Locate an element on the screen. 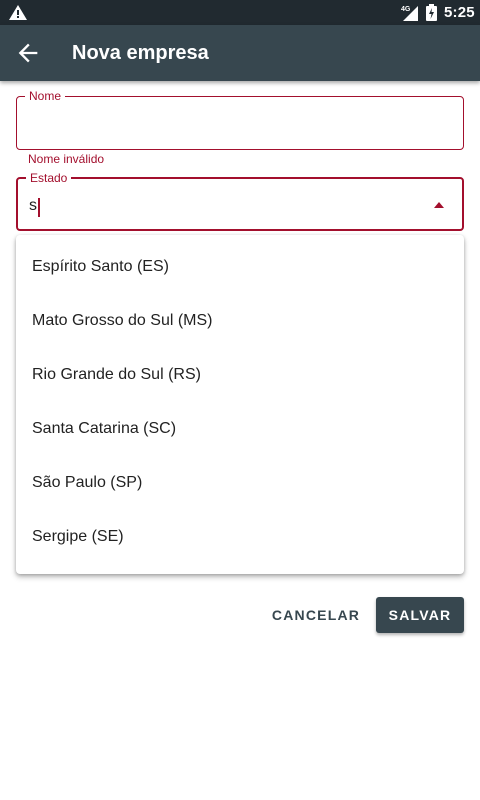 The image size is (480, 800). page-title: Nova empresa is located at coordinates (140, 53).